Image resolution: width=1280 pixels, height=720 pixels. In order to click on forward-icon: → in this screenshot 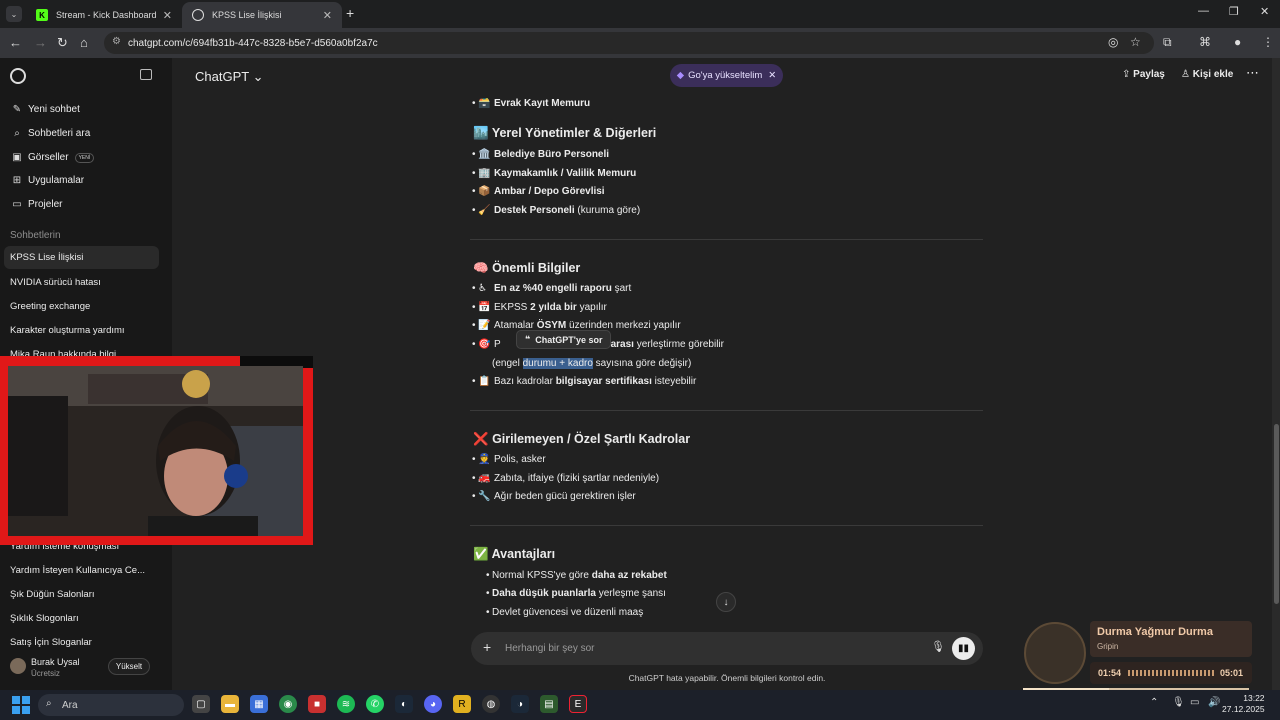, I will do `click(40, 42)`.